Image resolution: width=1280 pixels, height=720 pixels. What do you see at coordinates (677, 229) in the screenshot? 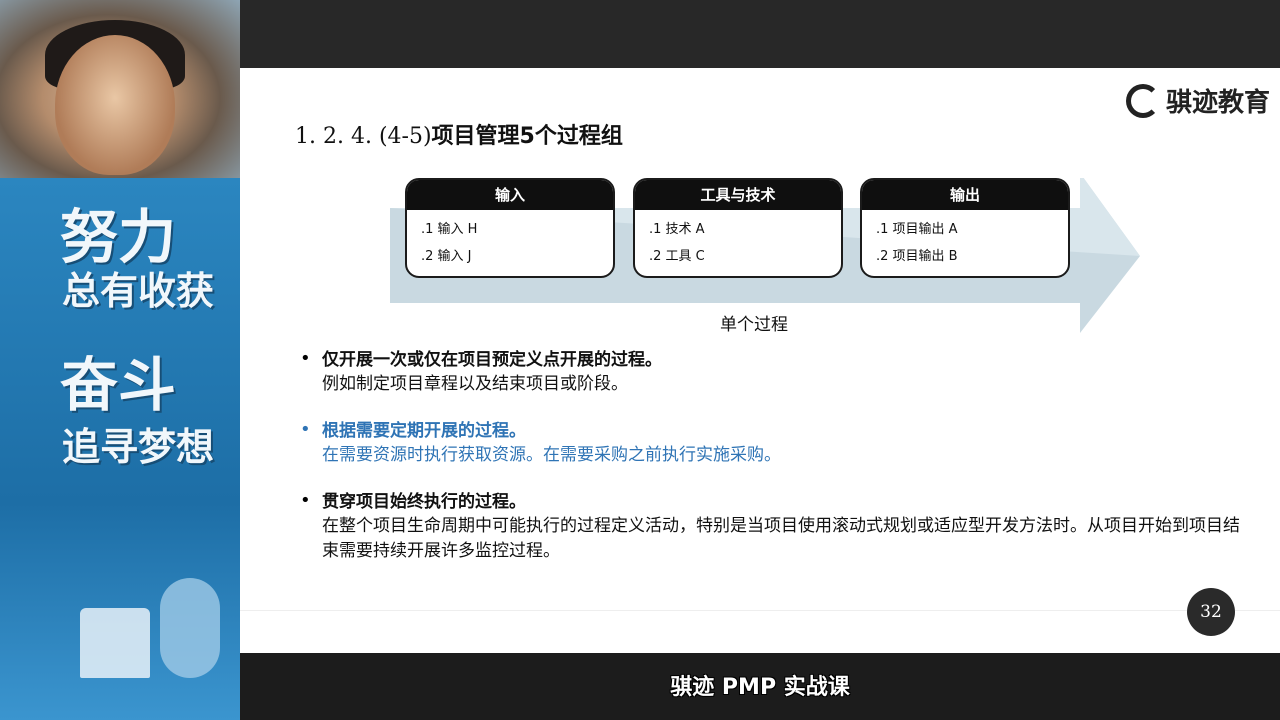
I see `tools-box-item: .1 技术 A` at bounding box center [677, 229].